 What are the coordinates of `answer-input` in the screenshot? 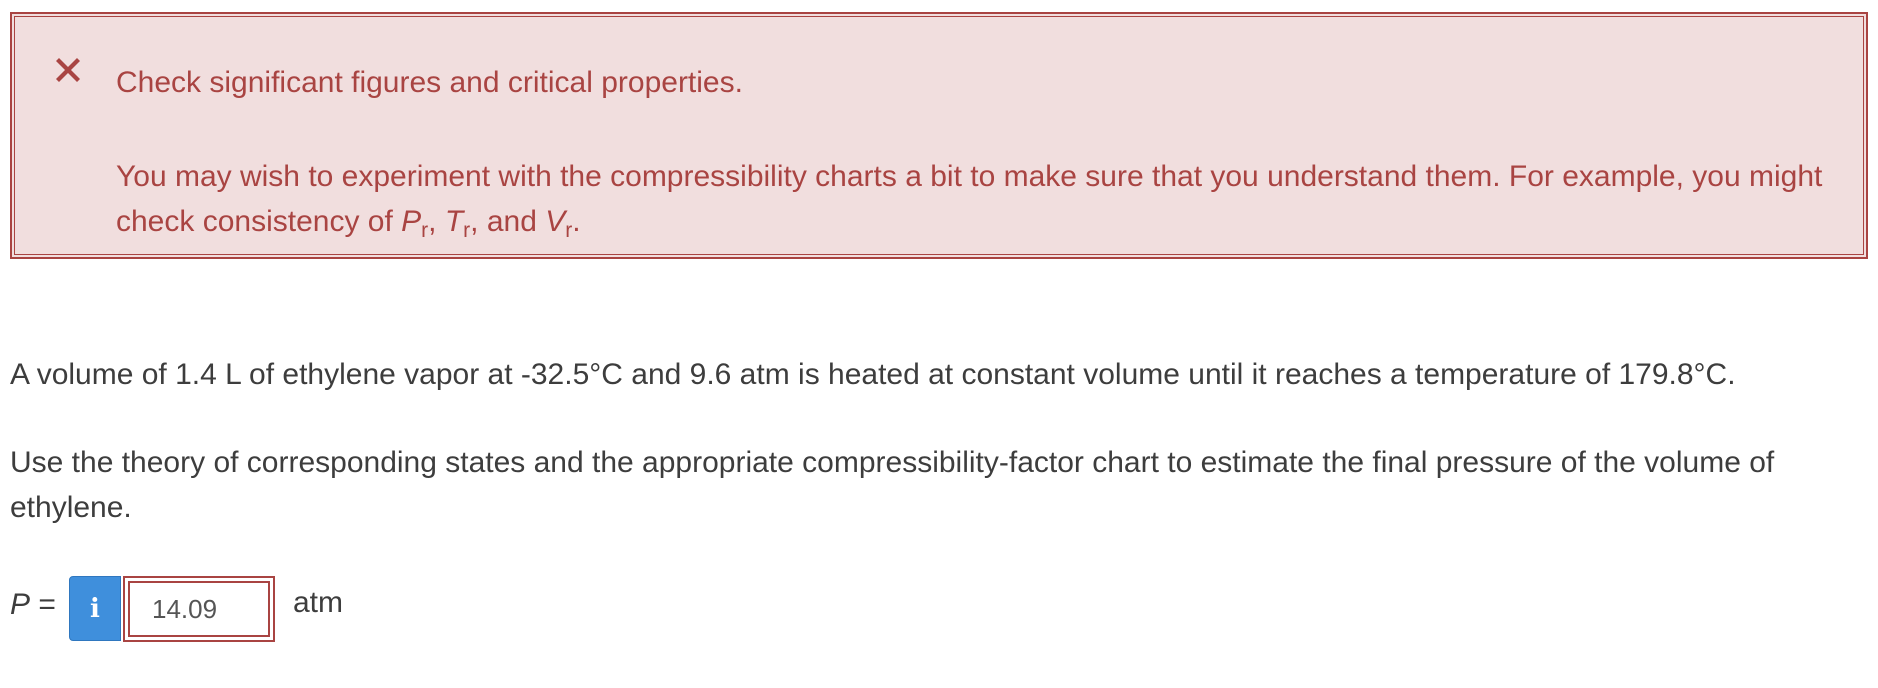 It's located at (199, 609).